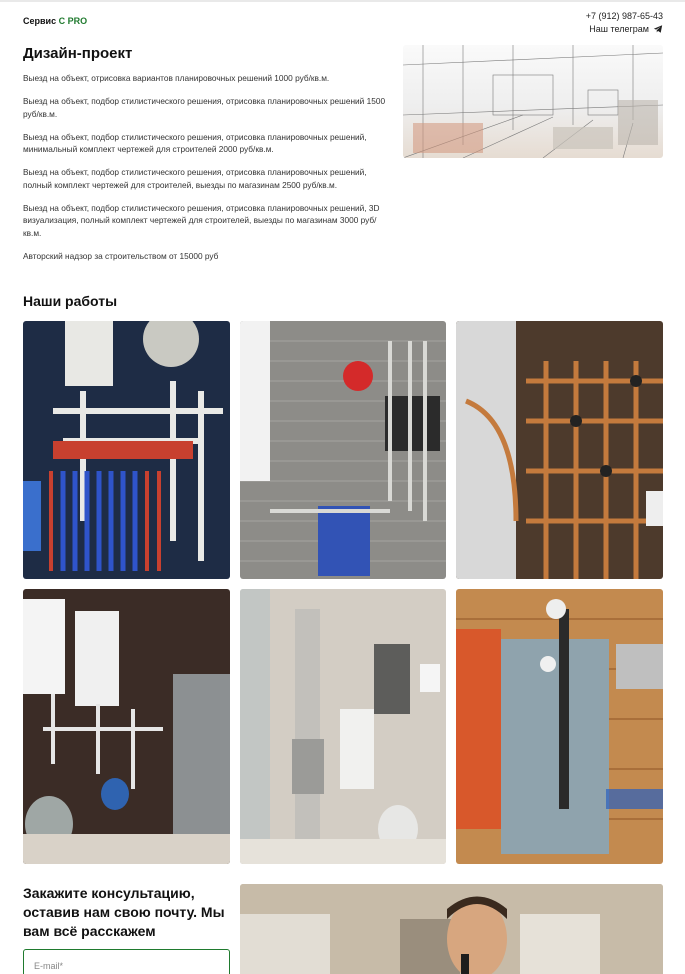  What do you see at coordinates (619, 29) in the screenshot?
I see `telegram-label: Наш телеграм` at bounding box center [619, 29].